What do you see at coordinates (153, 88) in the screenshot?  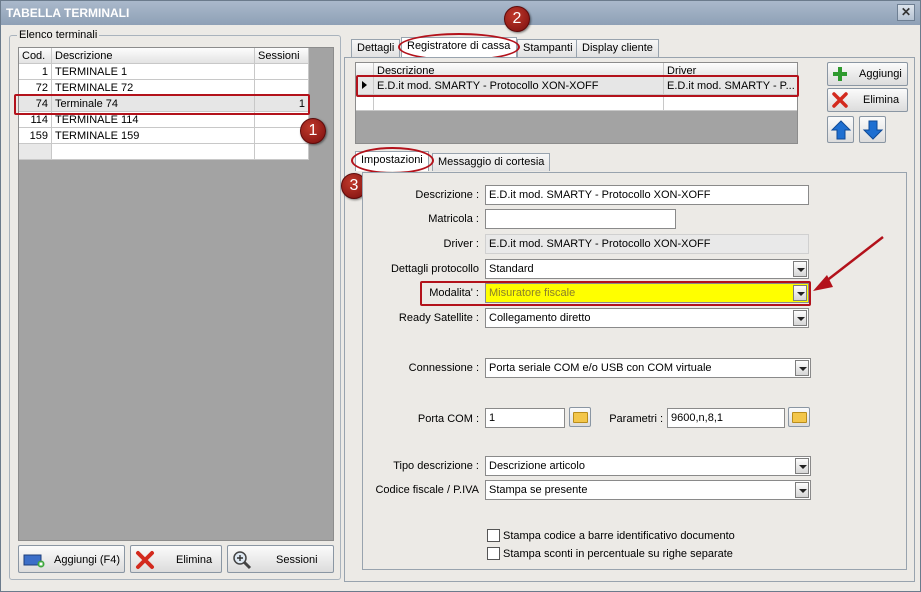 I see `row-descrizione: TERMINALE 72` at bounding box center [153, 88].